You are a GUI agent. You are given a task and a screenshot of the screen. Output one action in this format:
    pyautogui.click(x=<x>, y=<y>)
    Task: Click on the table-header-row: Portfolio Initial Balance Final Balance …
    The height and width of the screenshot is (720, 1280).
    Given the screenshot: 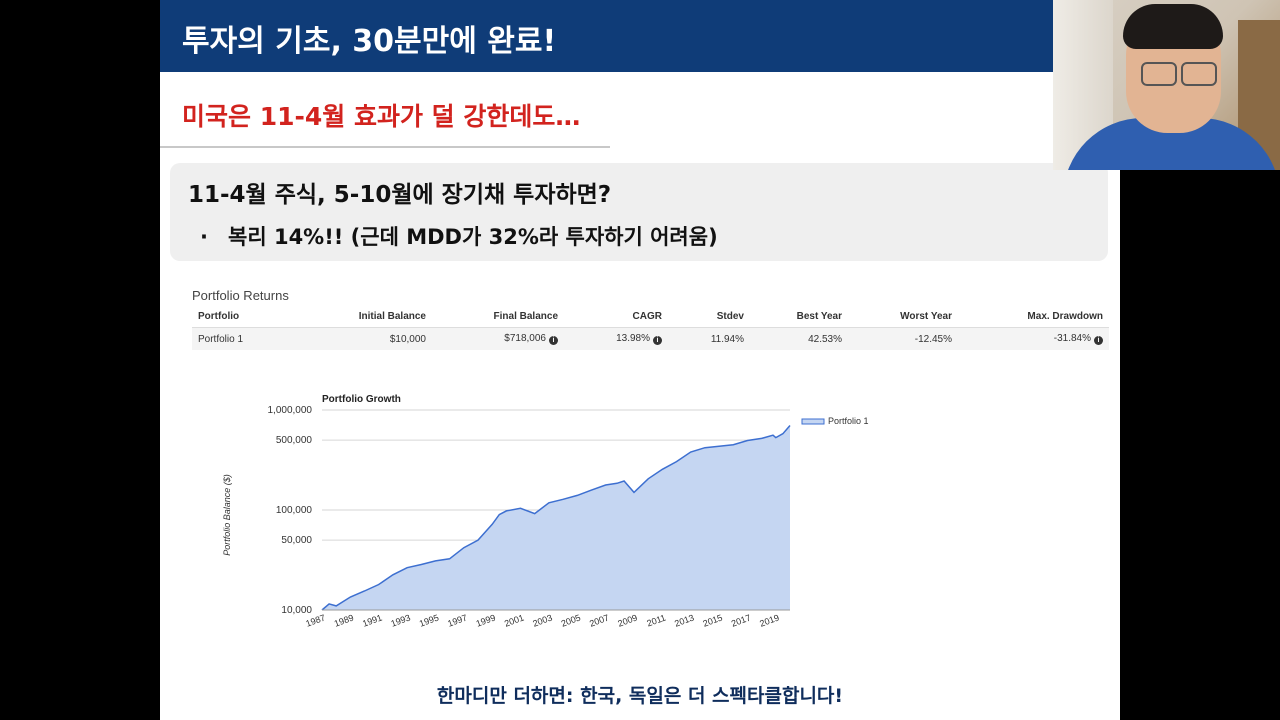 What is the action you would take?
    pyautogui.click(x=650, y=317)
    